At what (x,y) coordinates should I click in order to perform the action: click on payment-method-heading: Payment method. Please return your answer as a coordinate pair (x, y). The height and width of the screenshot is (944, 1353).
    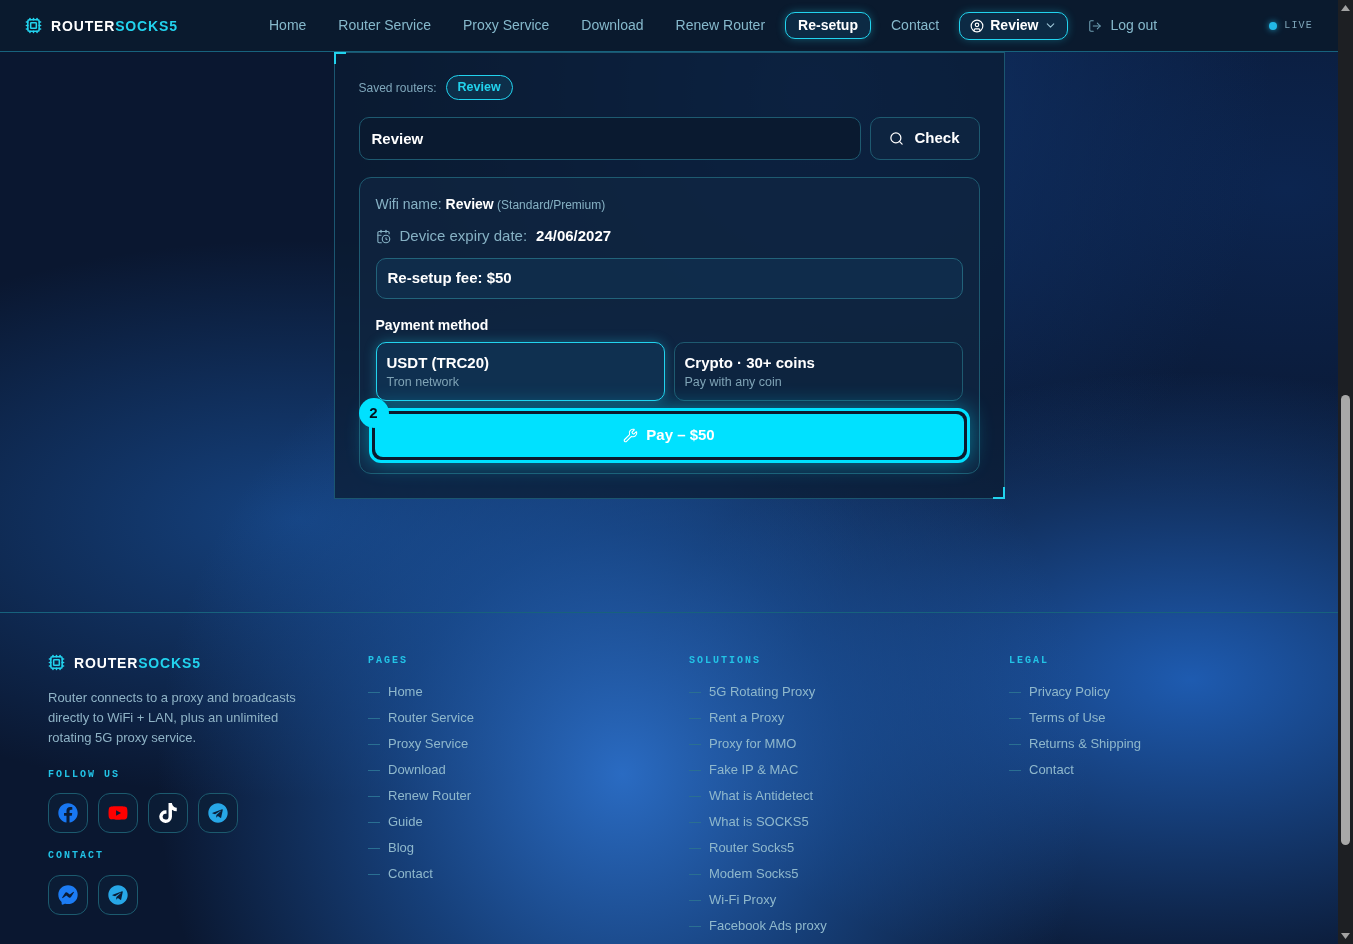
    Looking at the image, I should click on (432, 325).